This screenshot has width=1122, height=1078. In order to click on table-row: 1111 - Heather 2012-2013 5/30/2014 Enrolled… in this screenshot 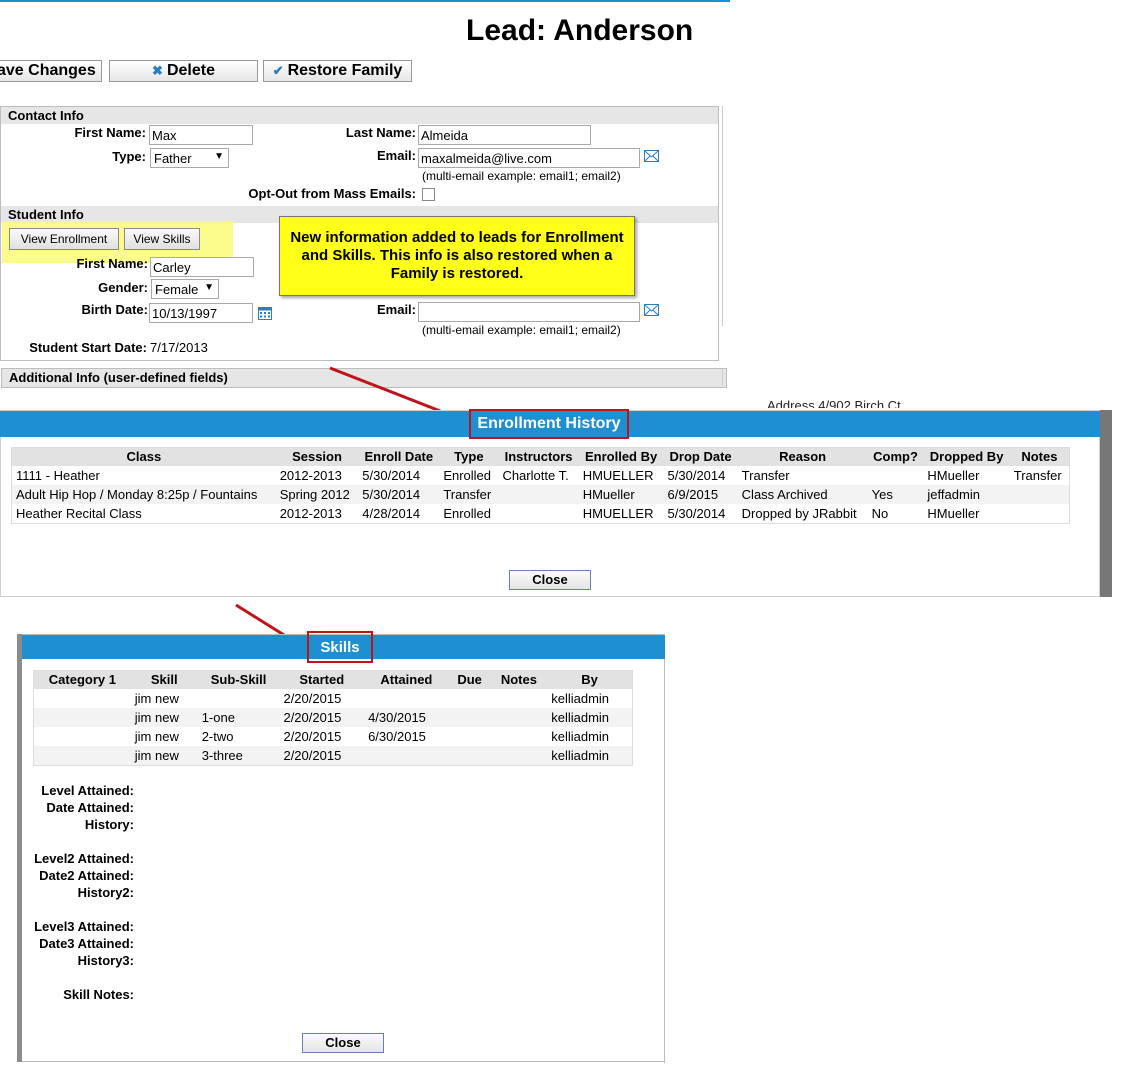, I will do `click(541, 475)`.